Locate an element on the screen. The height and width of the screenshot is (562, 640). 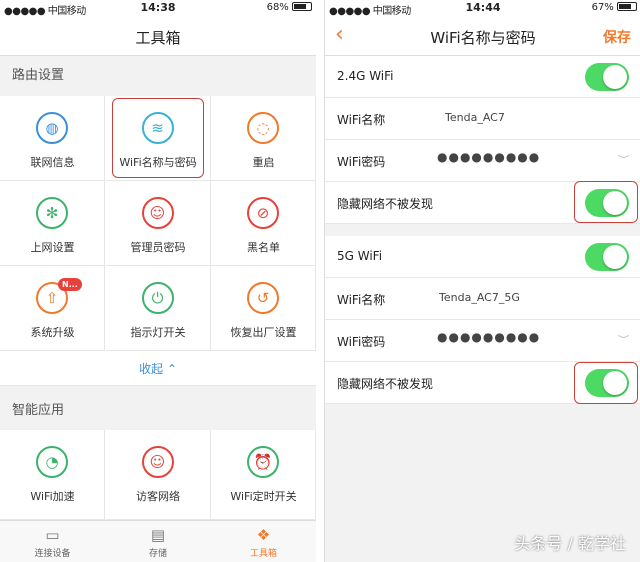
page-title: WiFi名称与密码 is located at coordinates (483, 38).